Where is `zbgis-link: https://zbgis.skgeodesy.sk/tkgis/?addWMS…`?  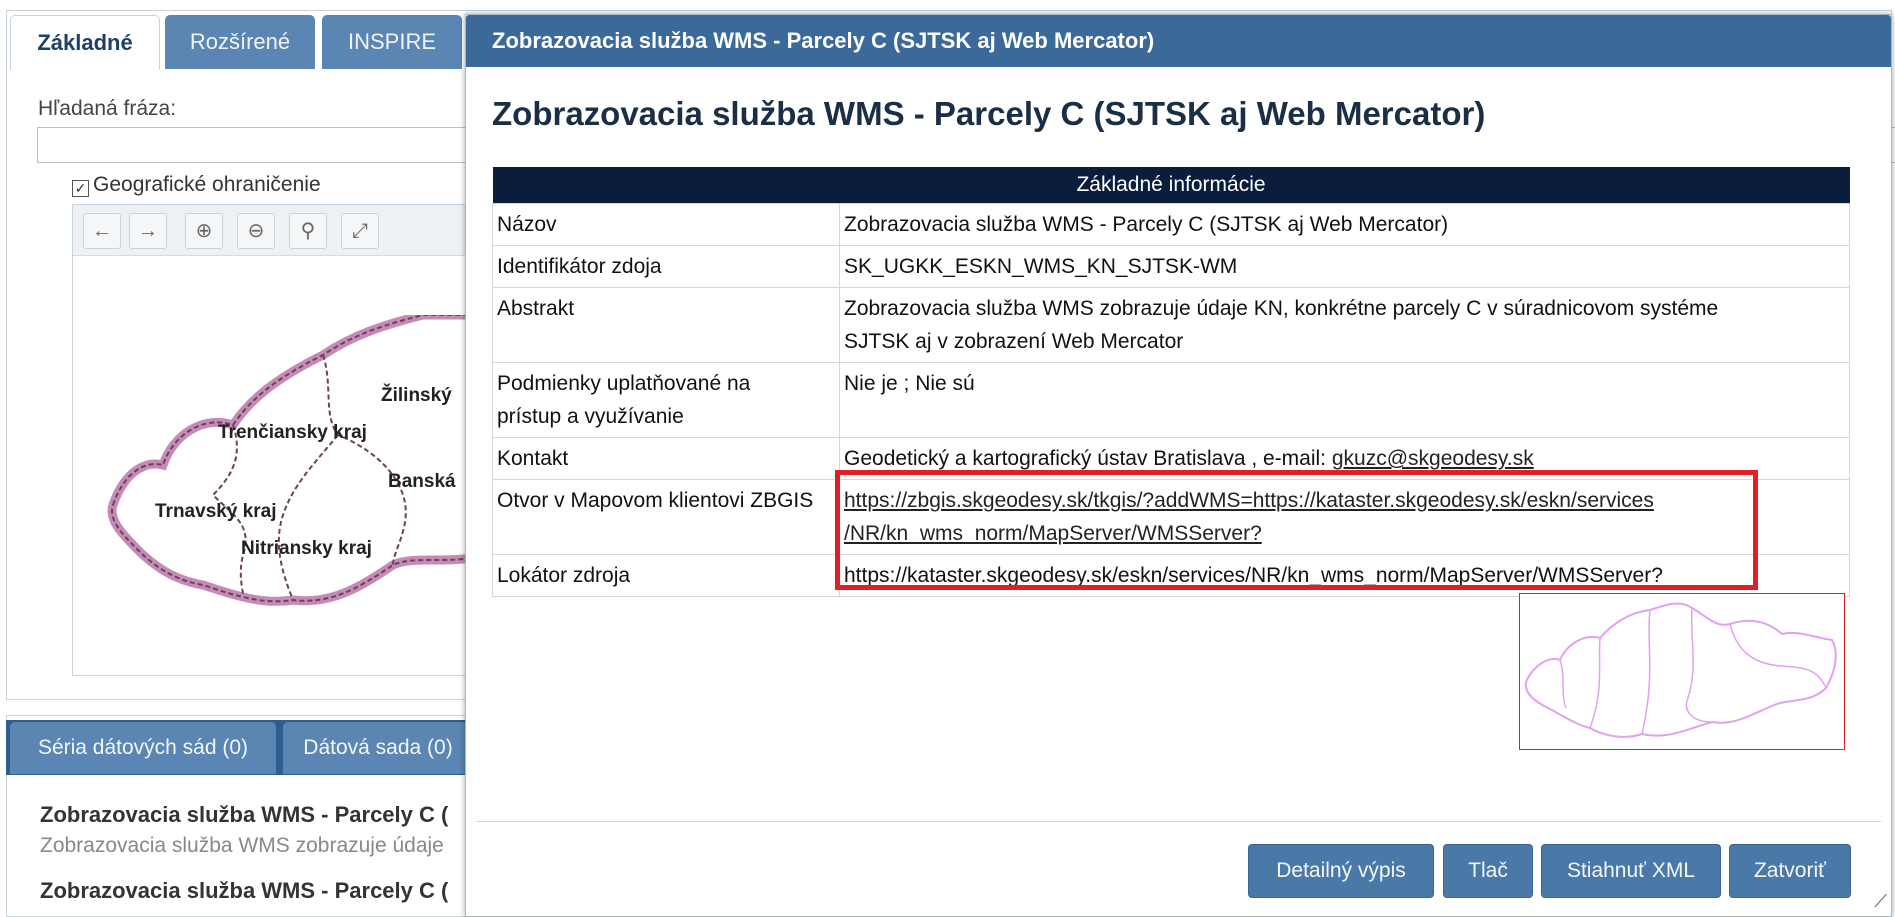 zbgis-link: https://zbgis.skgeodesy.sk/tkgis/?addWMS… is located at coordinates (1249, 517).